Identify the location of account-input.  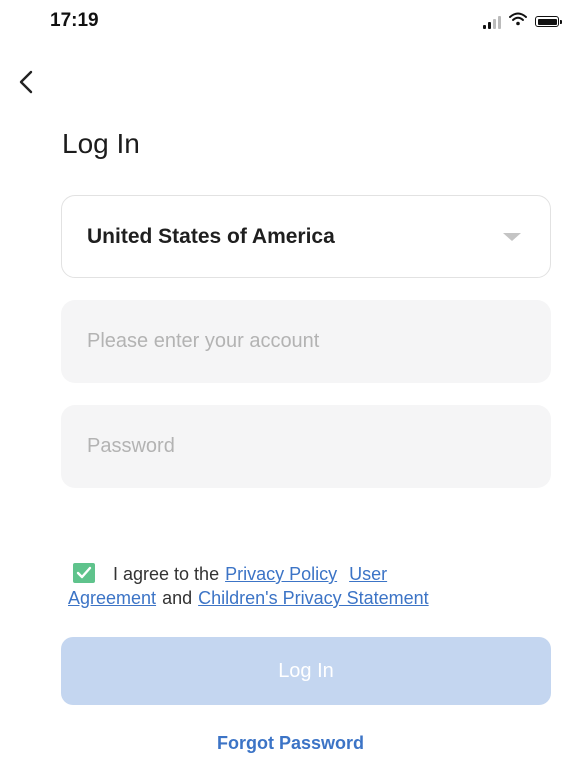
(306, 341).